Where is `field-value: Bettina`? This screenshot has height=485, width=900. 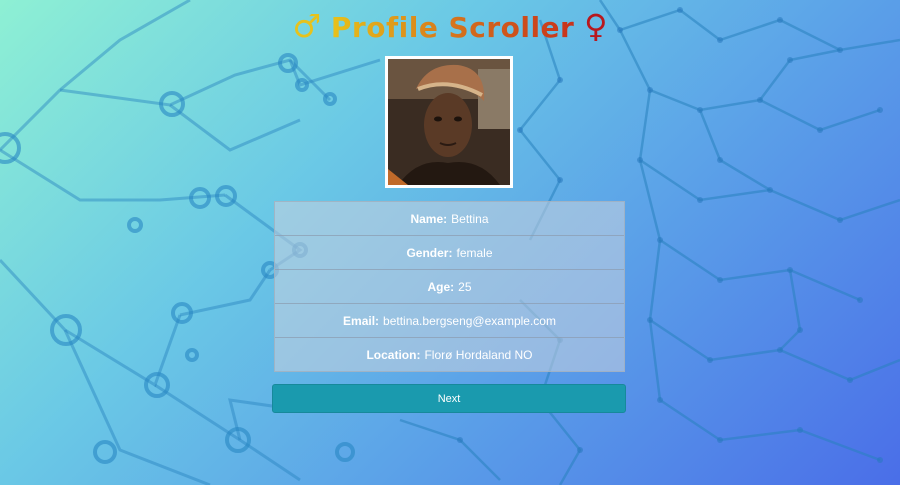 field-value: Bettina is located at coordinates (470, 218).